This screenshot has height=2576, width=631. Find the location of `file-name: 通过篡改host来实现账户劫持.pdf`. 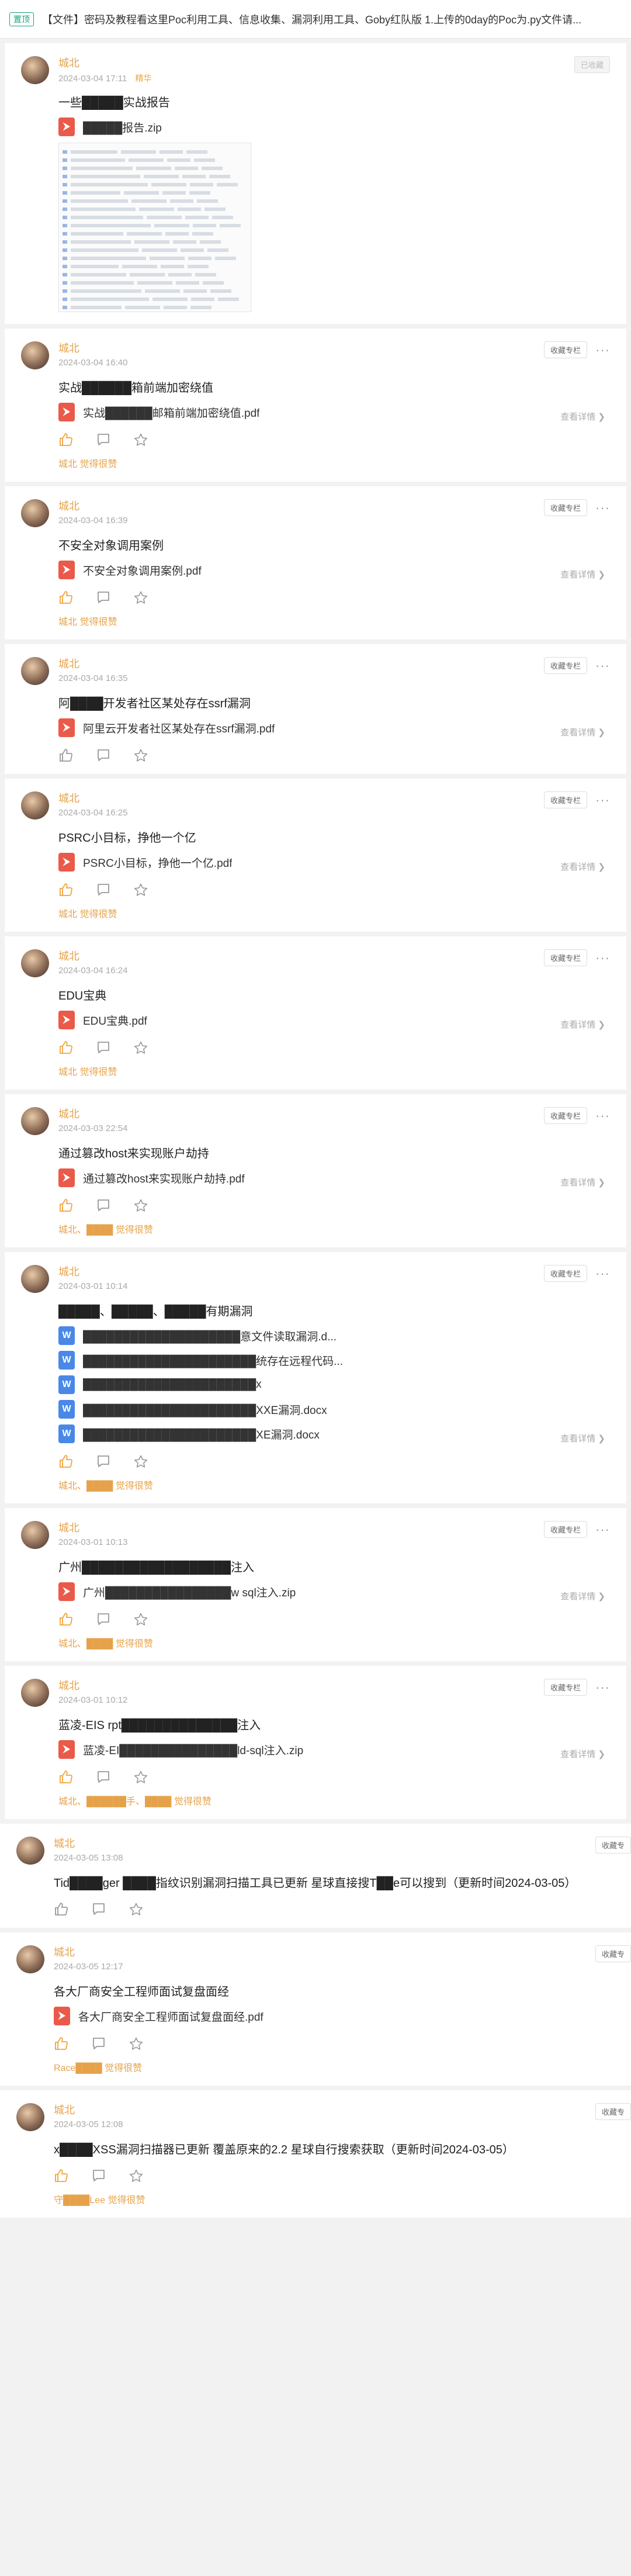

file-name: 通过篡改host来实现账户劫持.pdf is located at coordinates (164, 1178).